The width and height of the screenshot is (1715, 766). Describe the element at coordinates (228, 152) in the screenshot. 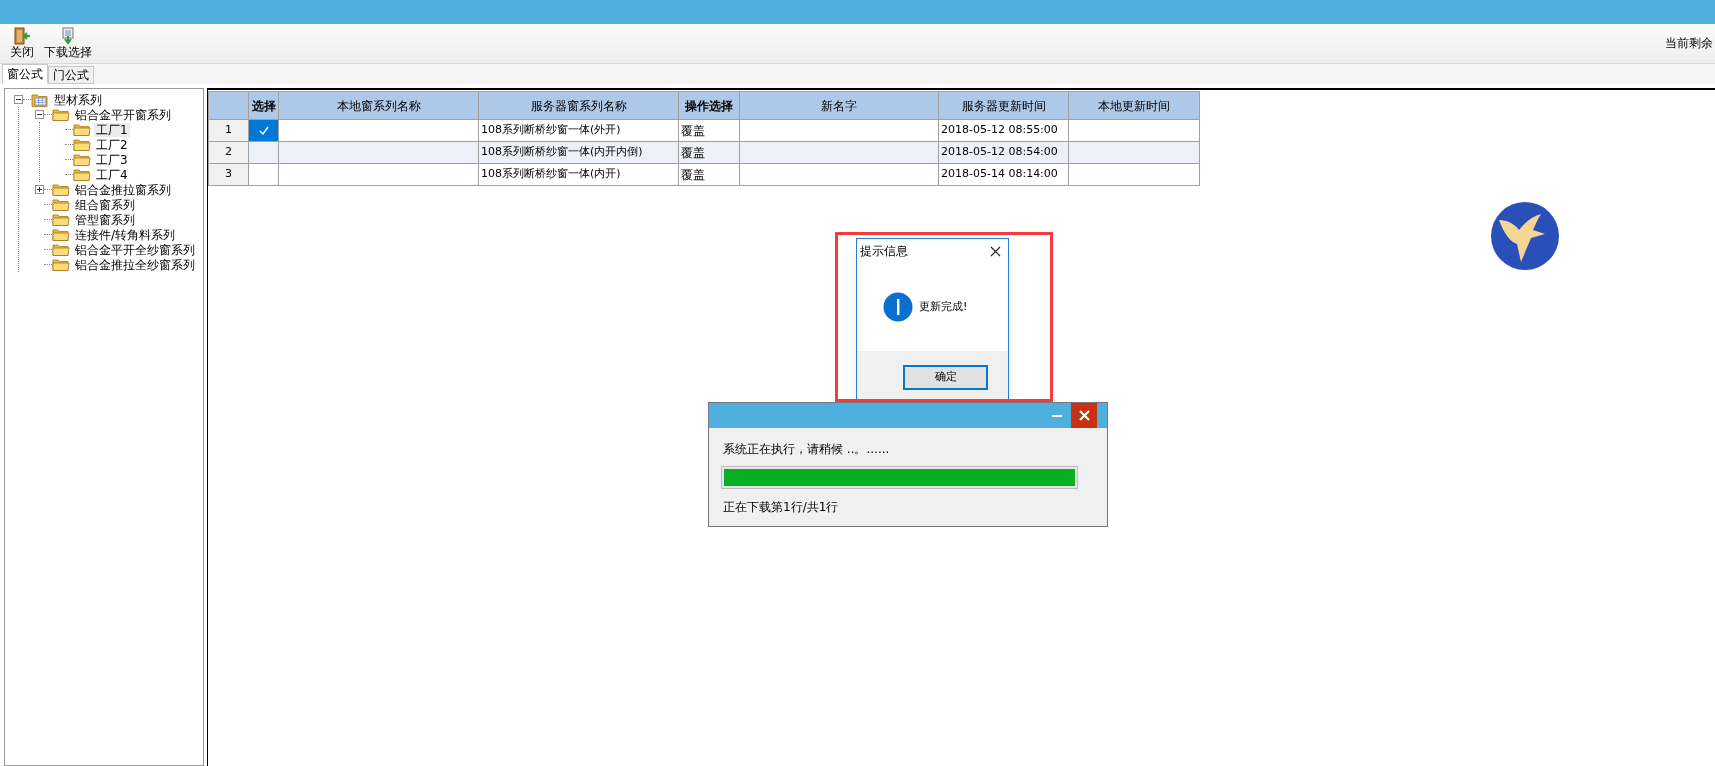

I see `row-number: 2` at that location.